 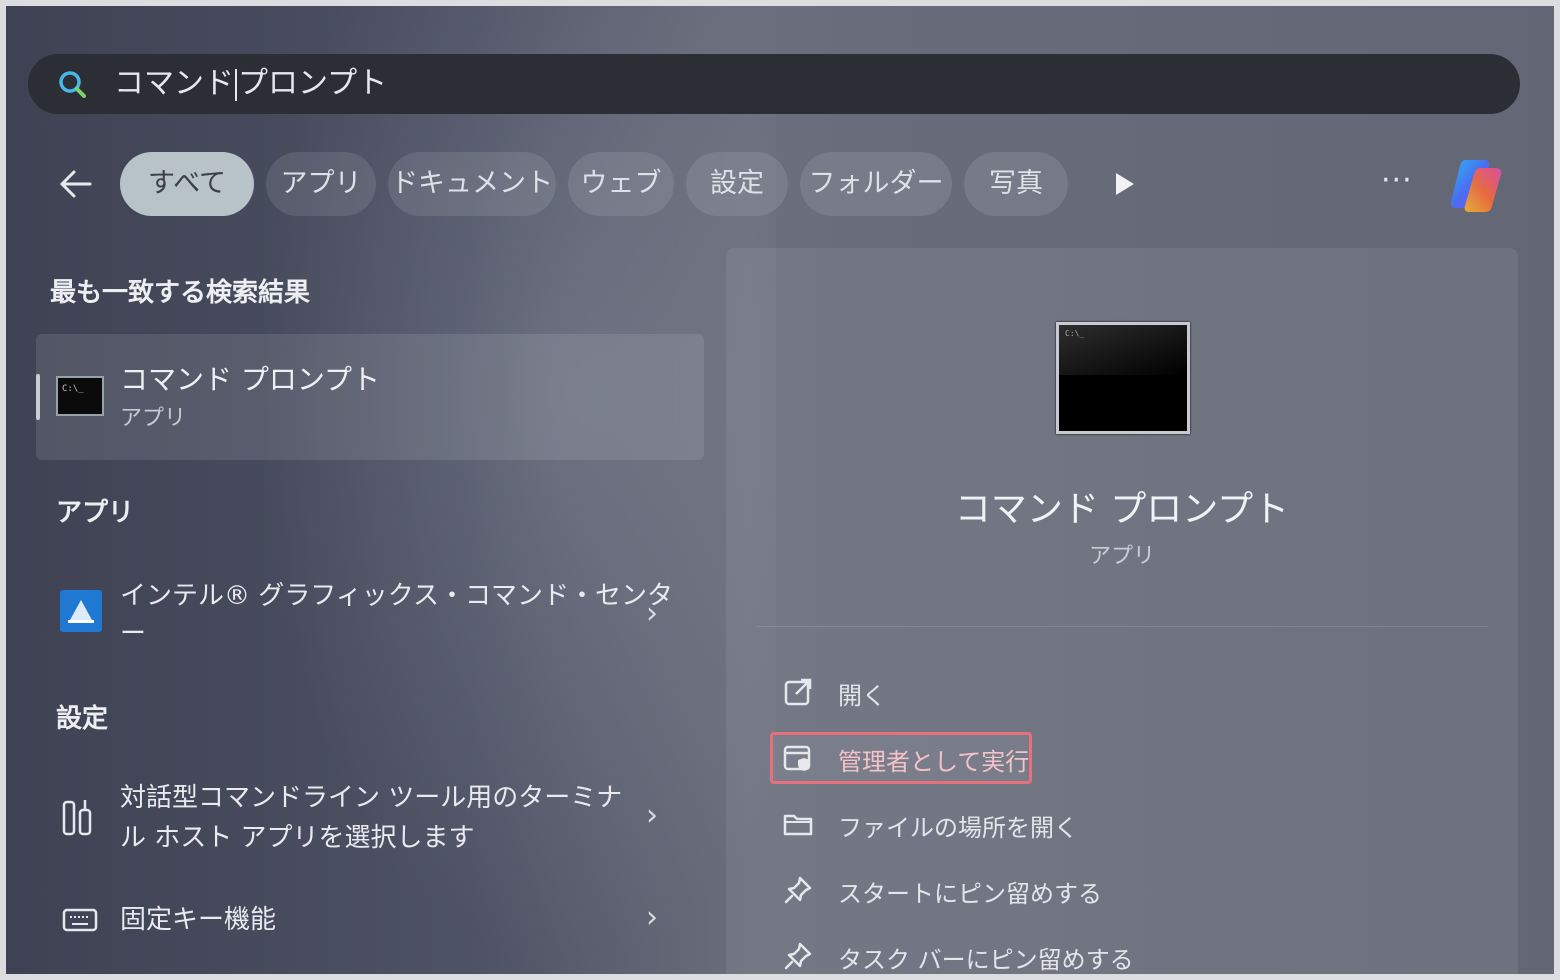 What do you see at coordinates (370, 921) in the screenshot?
I see `list-item-sticky-keys: 固定キー機能 ›` at bounding box center [370, 921].